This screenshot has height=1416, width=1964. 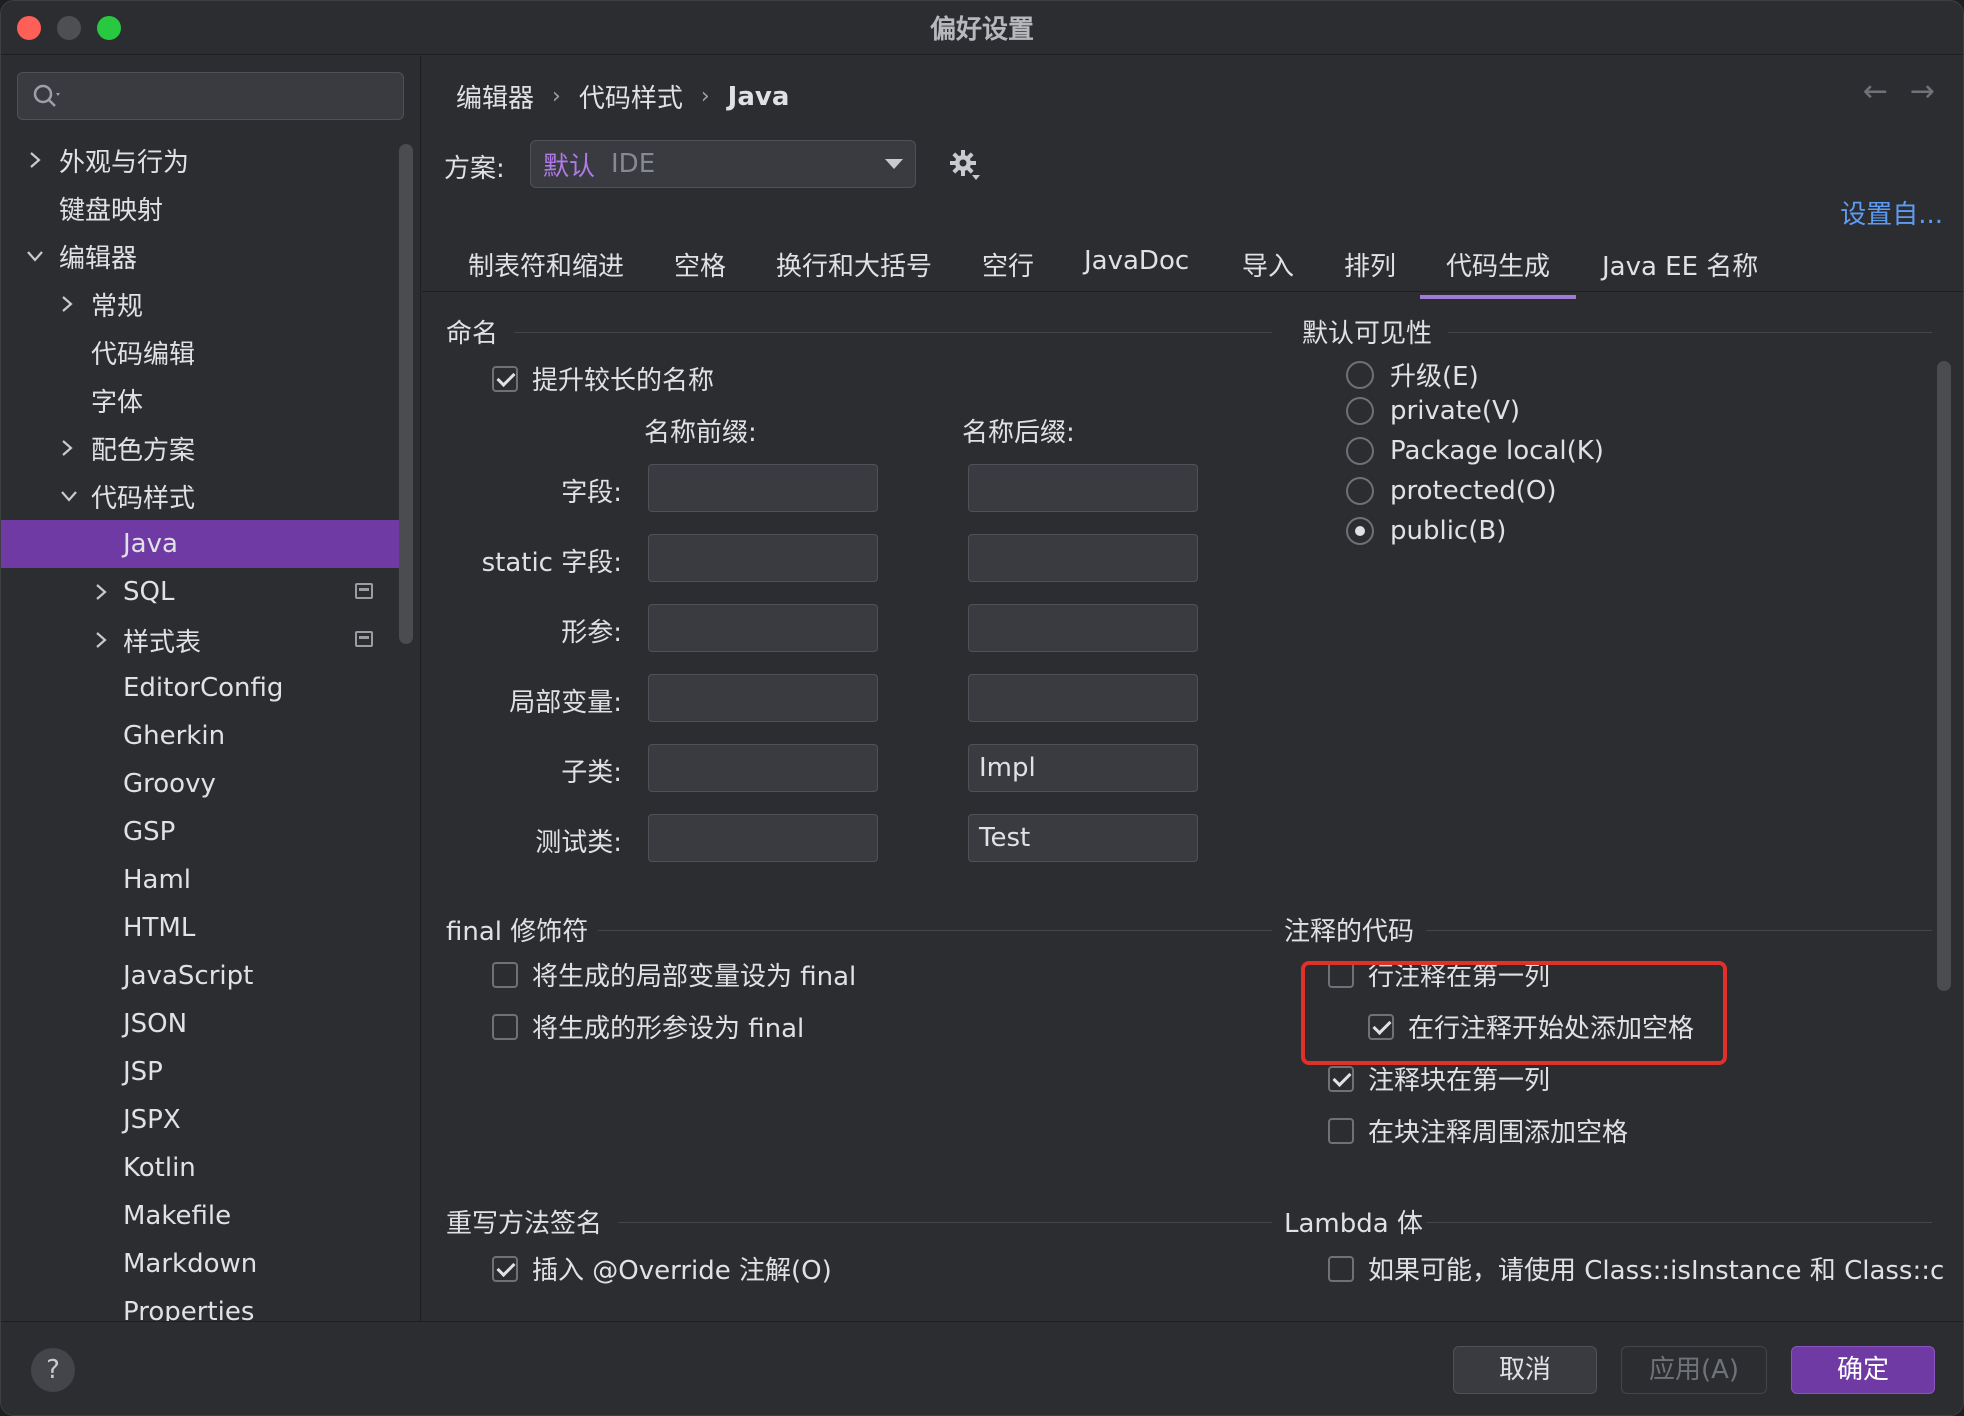 I want to click on tree-item-editorconfig: EditorConfig, so click(x=201, y=688).